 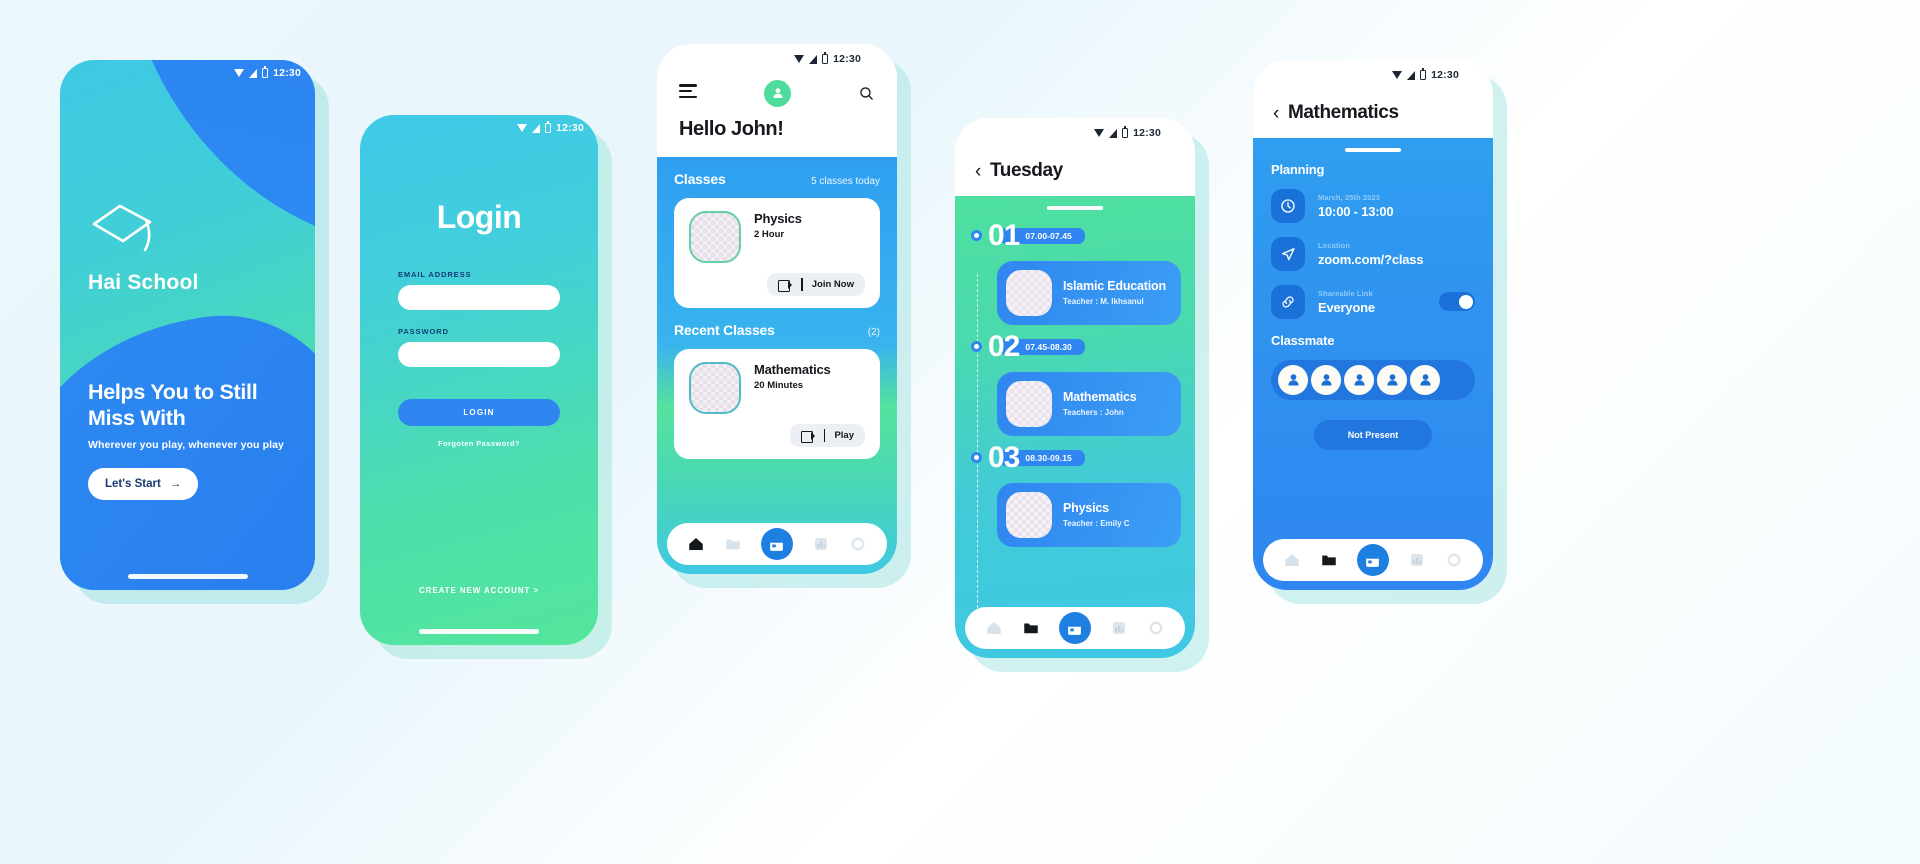 What do you see at coordinates (1075, 157) in the screenshot?
I see `schedule-header: 12:30 ‹ Tuesday` at bounding box center [1075, 157].